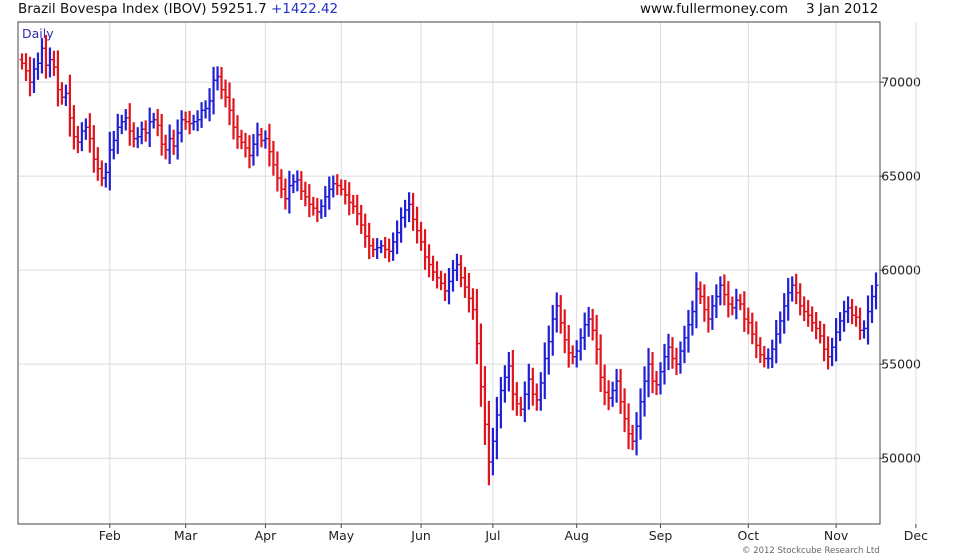  What do you see at coordinates (492, 535) in the screenshot?
I see `x-tick-label: Jul` at bounding box center [492, 535].